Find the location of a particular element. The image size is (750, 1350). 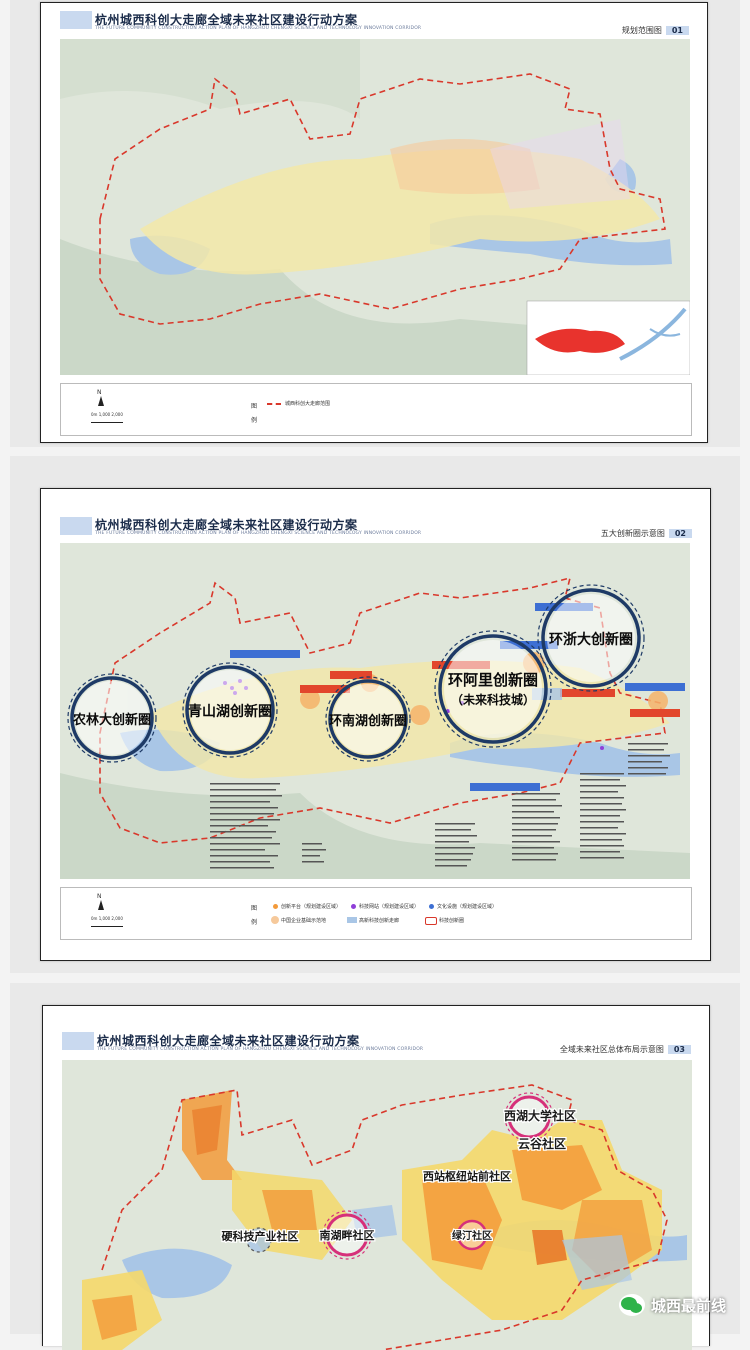

blue-dot-icon is located at coordinates (431, 906).